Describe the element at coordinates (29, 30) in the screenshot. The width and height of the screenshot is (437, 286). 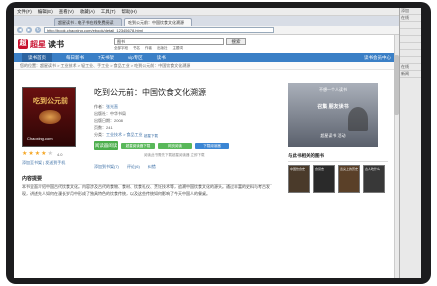
I see `forward-icon: ▶` at that location.